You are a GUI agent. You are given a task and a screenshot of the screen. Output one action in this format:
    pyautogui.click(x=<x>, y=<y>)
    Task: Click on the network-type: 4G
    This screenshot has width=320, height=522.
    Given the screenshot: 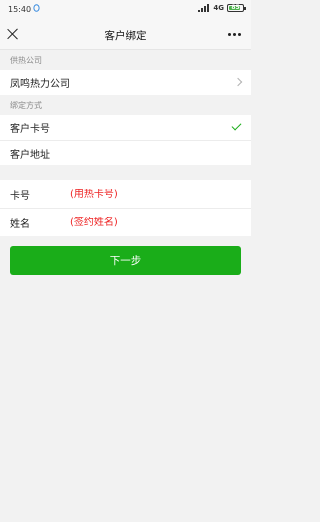 What is the action you would take?
    pyautogui.click(x=218, y=8)
    